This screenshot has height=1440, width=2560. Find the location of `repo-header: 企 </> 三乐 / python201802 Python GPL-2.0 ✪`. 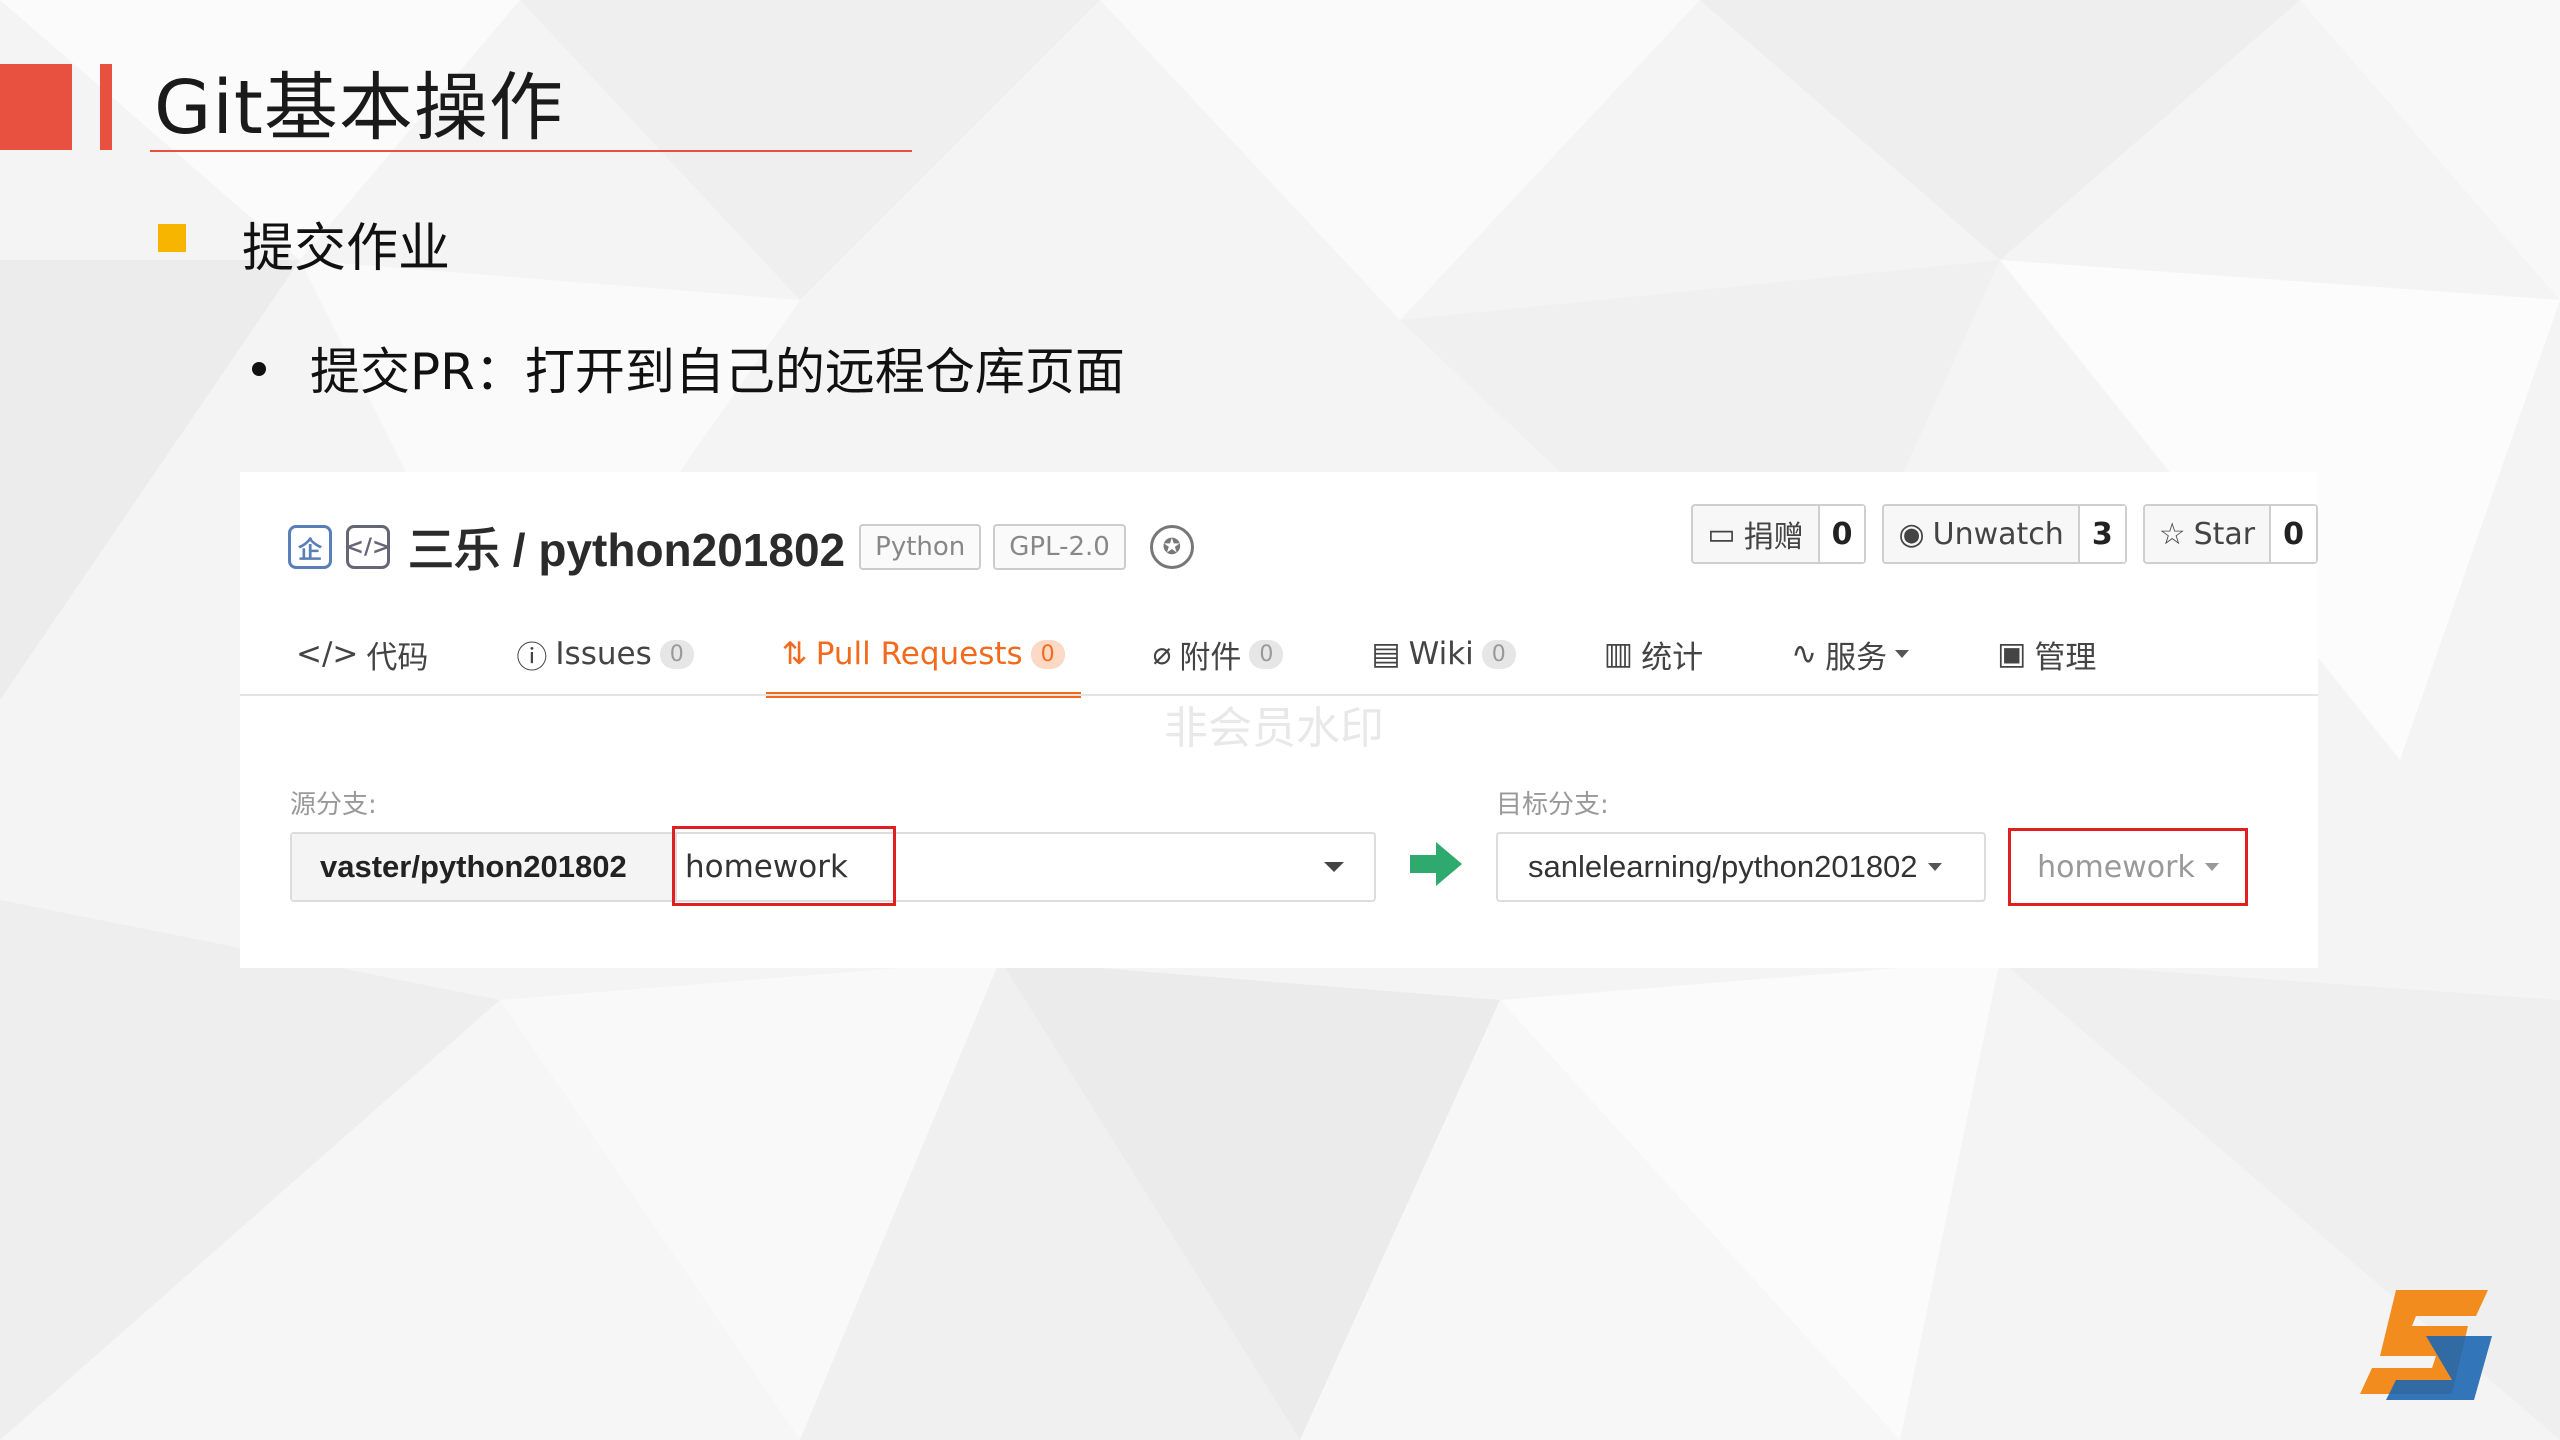

repo-header: 企 </> 三乐 / python201802 Python GPL-2.0 ✪ is located at coordinates (741, 547).